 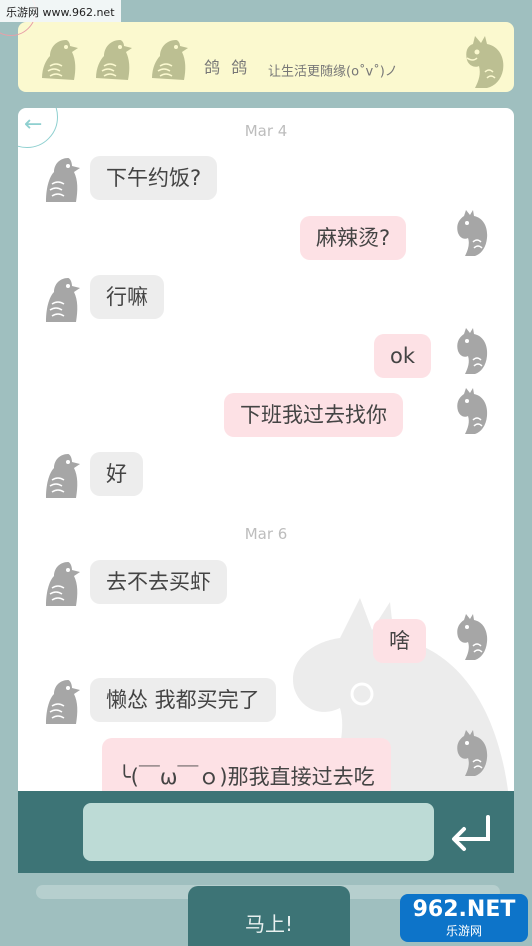 I want to click on message-bubble-received: 懒怂 我都买完了, so click(x=183, y=700).